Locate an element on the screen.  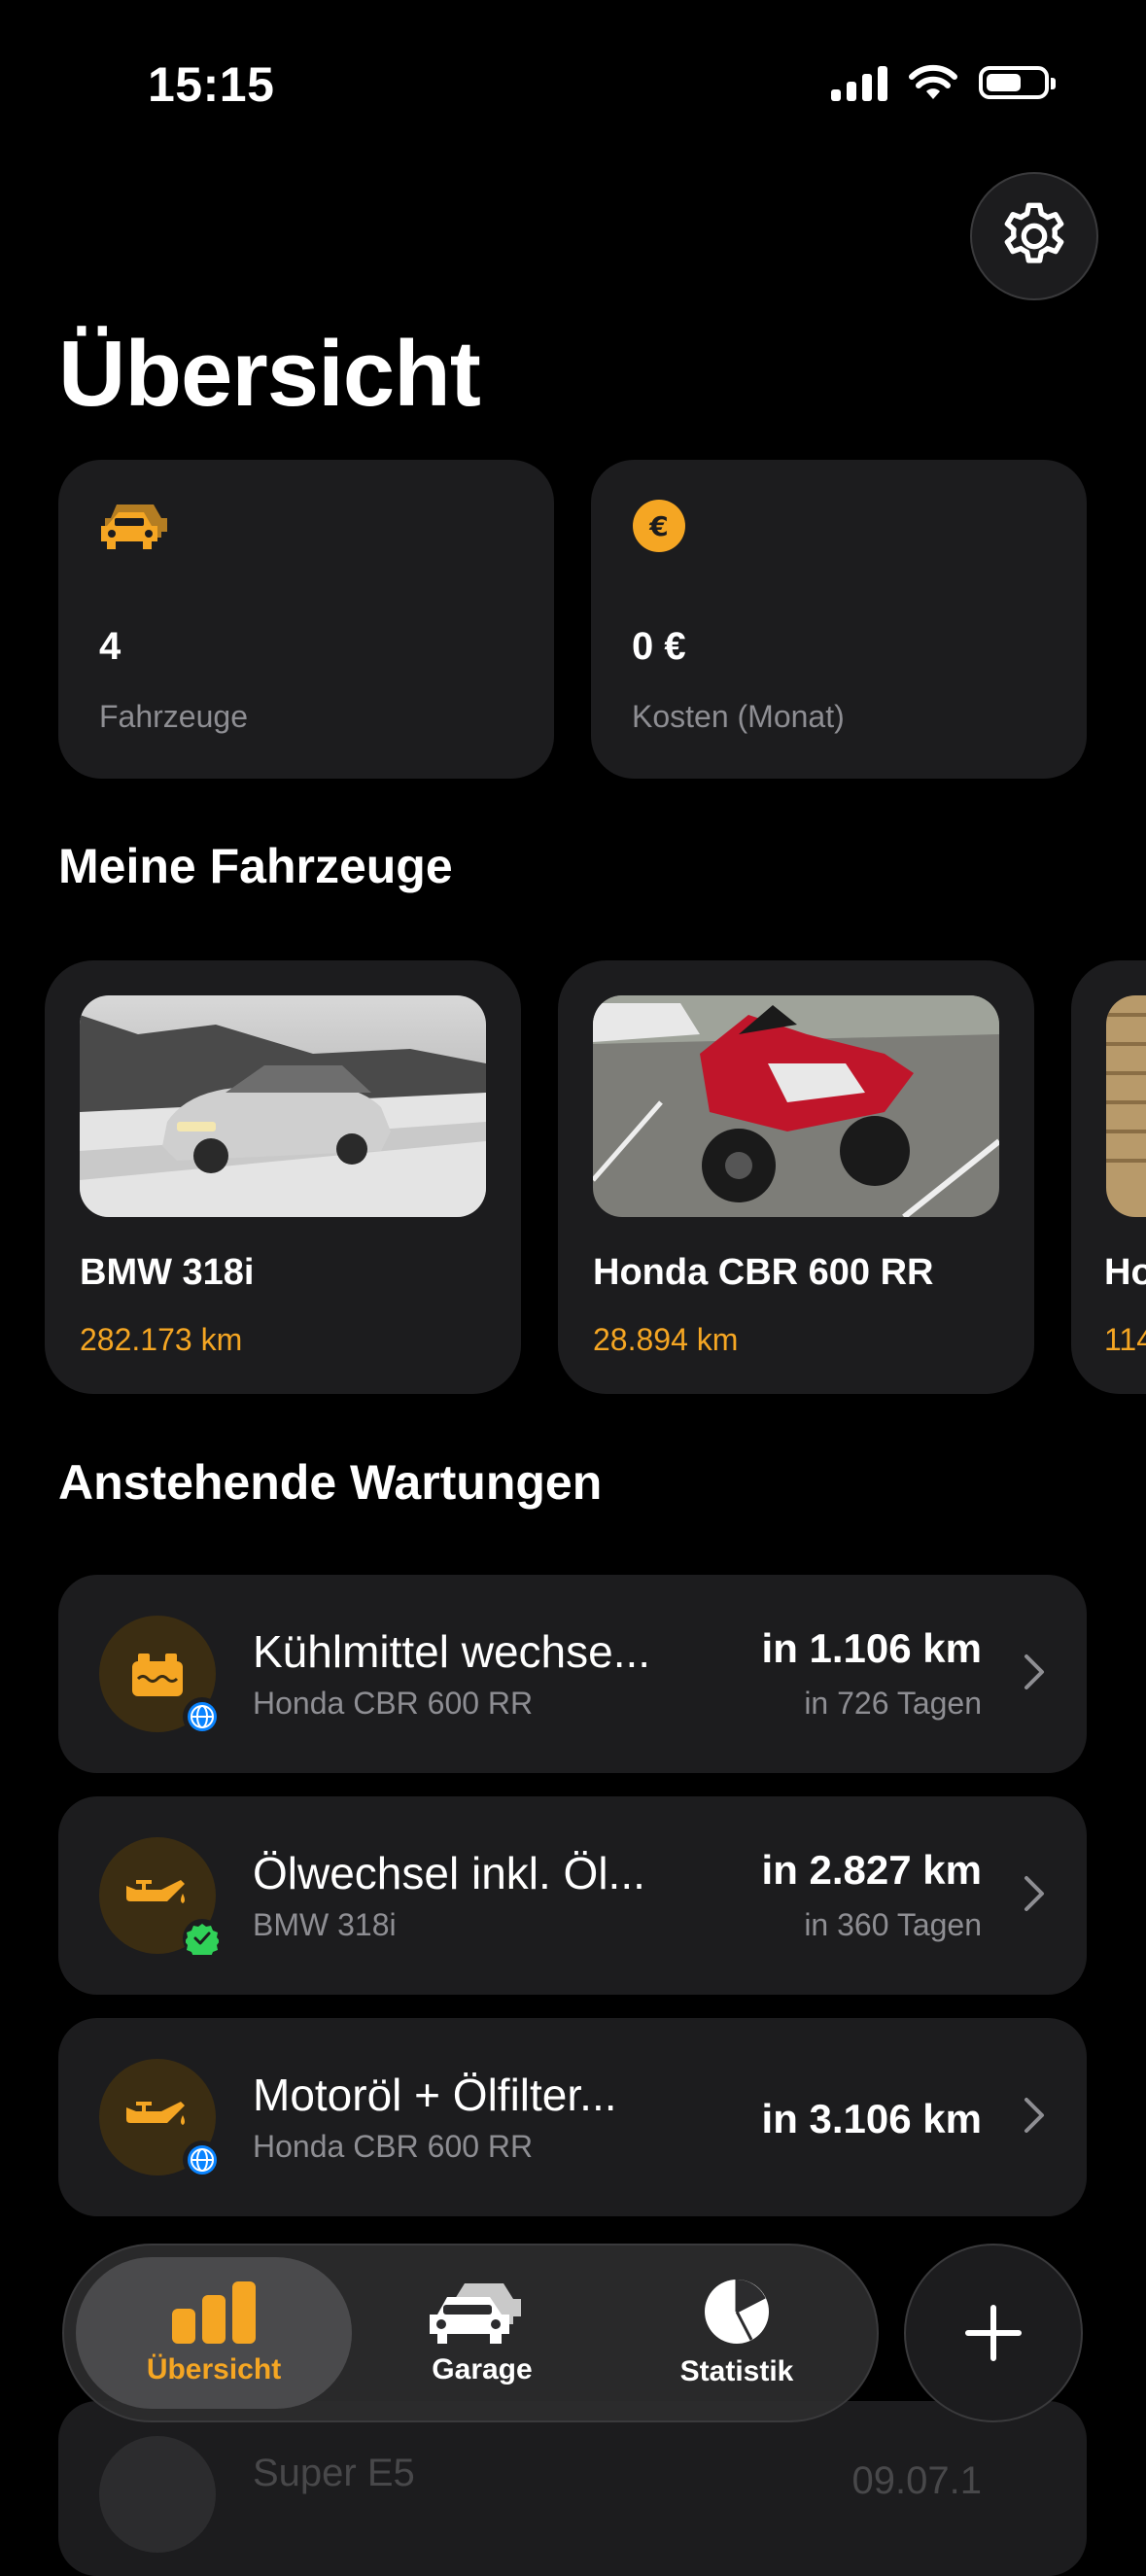
monthly-costs-value: 0 € is located at coordinates (659, 646).